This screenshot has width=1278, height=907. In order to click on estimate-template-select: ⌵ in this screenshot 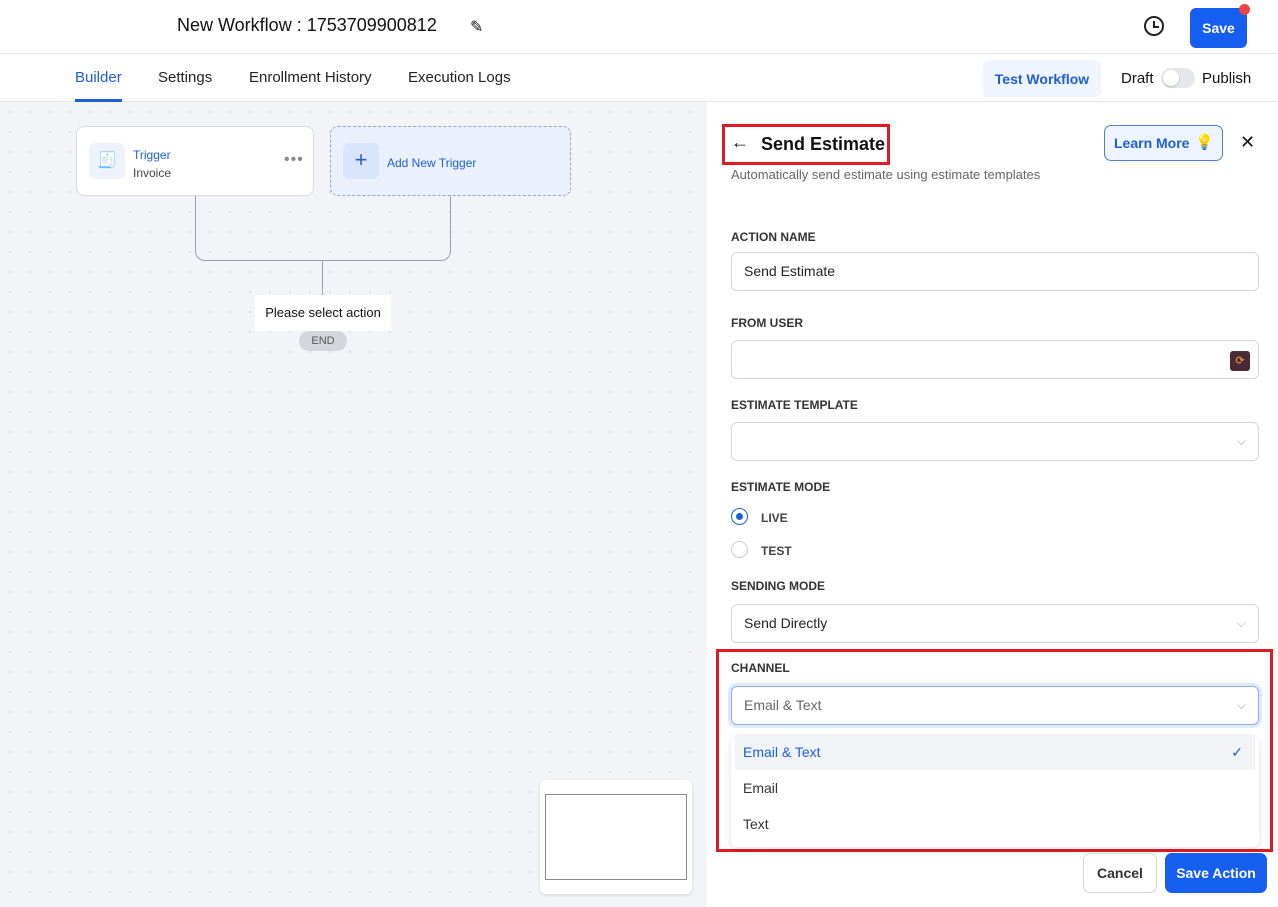, I will do `click(995, 441)`.